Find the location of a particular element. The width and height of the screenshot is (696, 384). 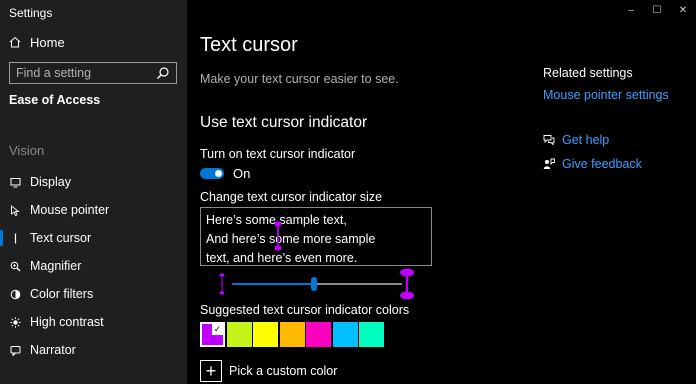

search-icon is located at coordinates (163, 73).